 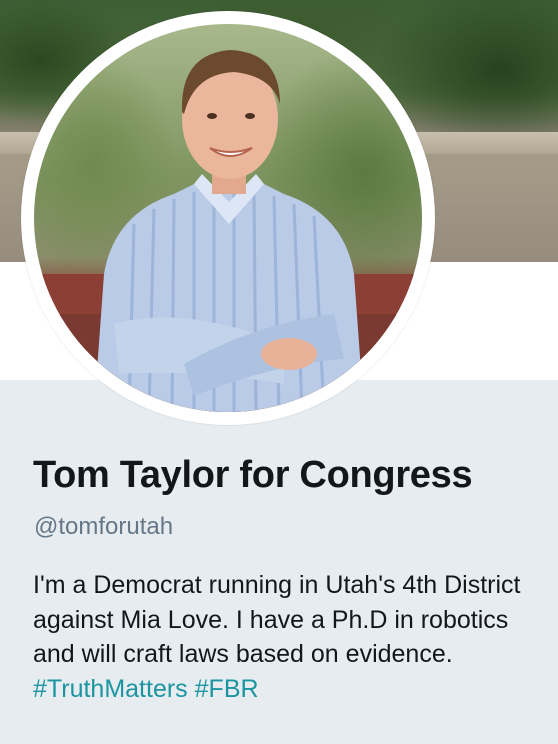 What do you see at coordinates (110, 689) in the screenshot?
I see `hashtag-link: #TruthMatters` at bounding box center [110, 689].